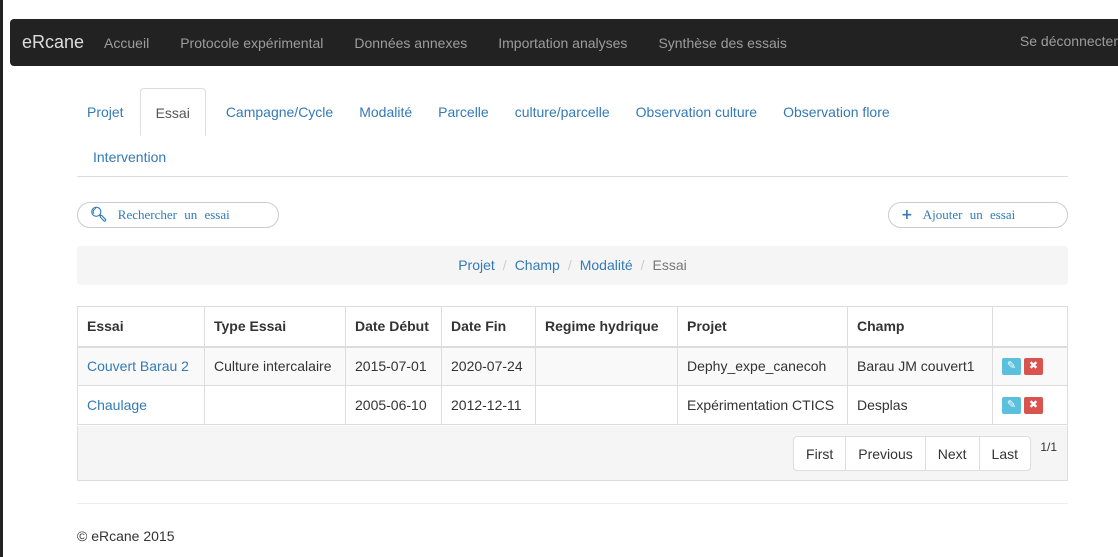 Image resolution: width=1118 pixels, height=557 pixels. I want to click on nav-importation: Importation analyses, so click(562, 43).